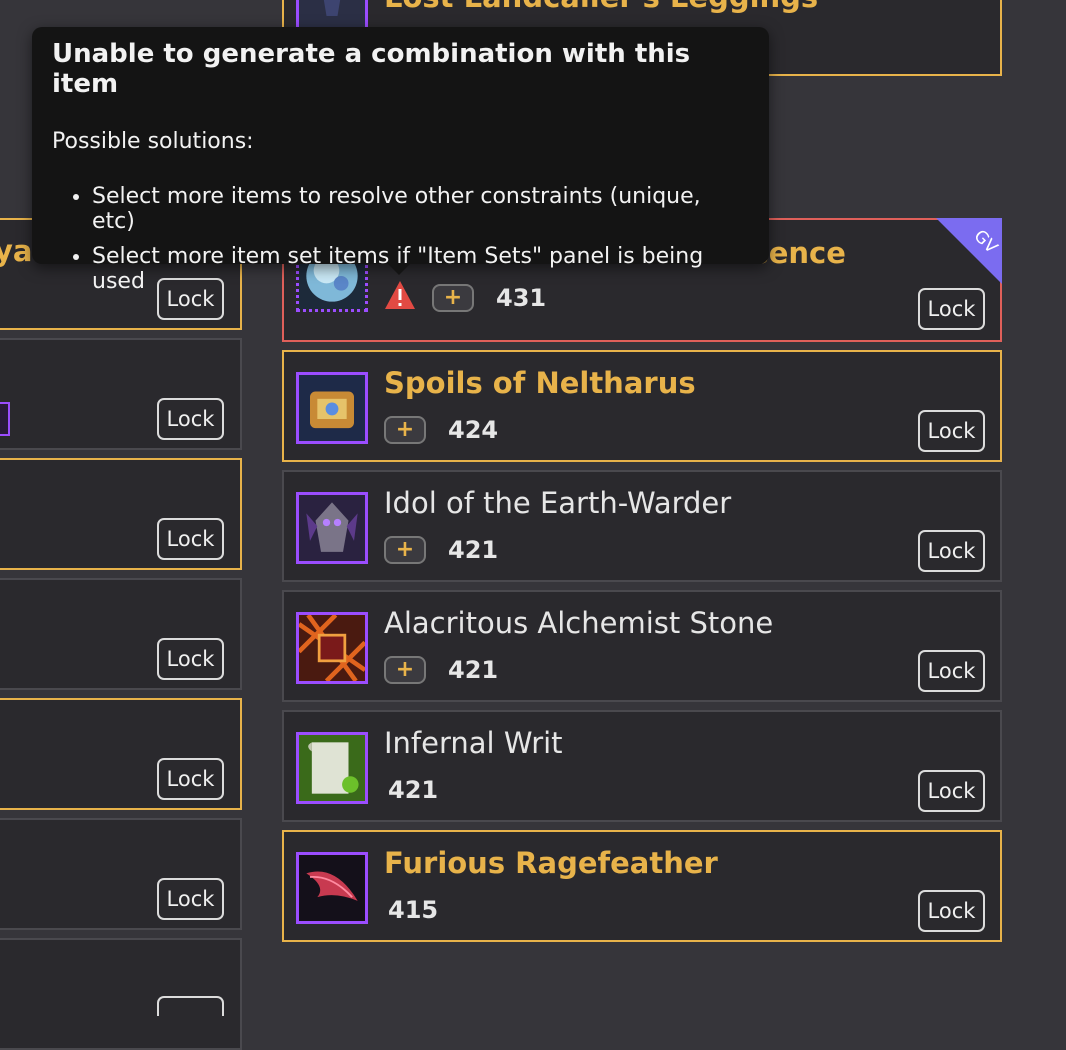 This screenshot has height=1050, width=1066. Describe the element at coordinates (473, 743) in the screenshot. I see `item-name: Infernal Writ` at that location.